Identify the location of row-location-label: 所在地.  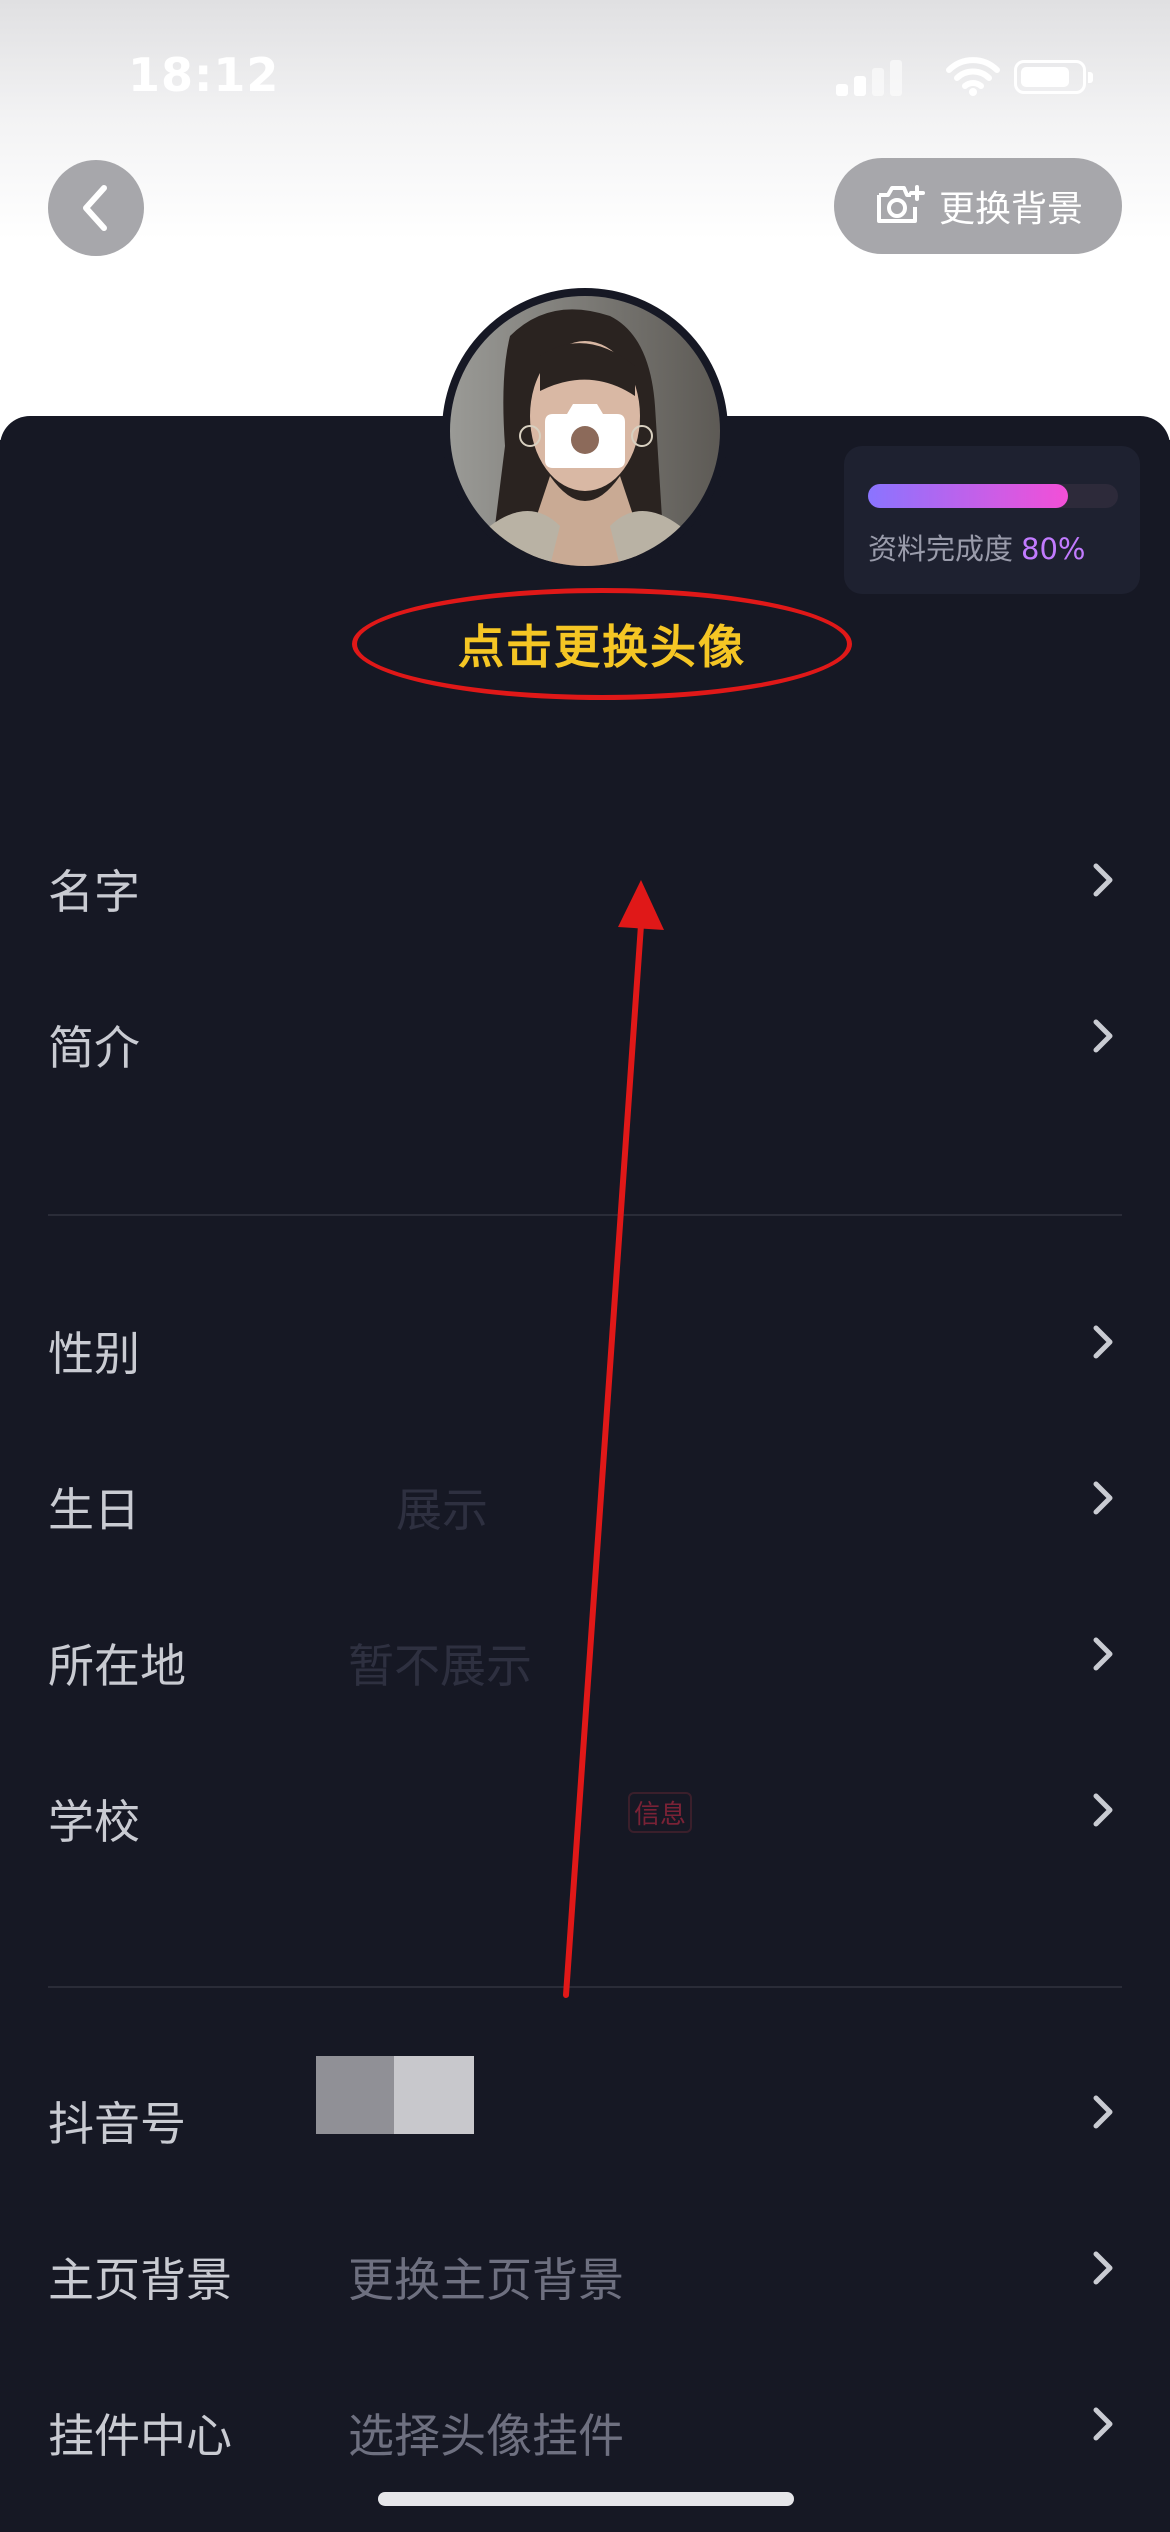
(117, 1666).